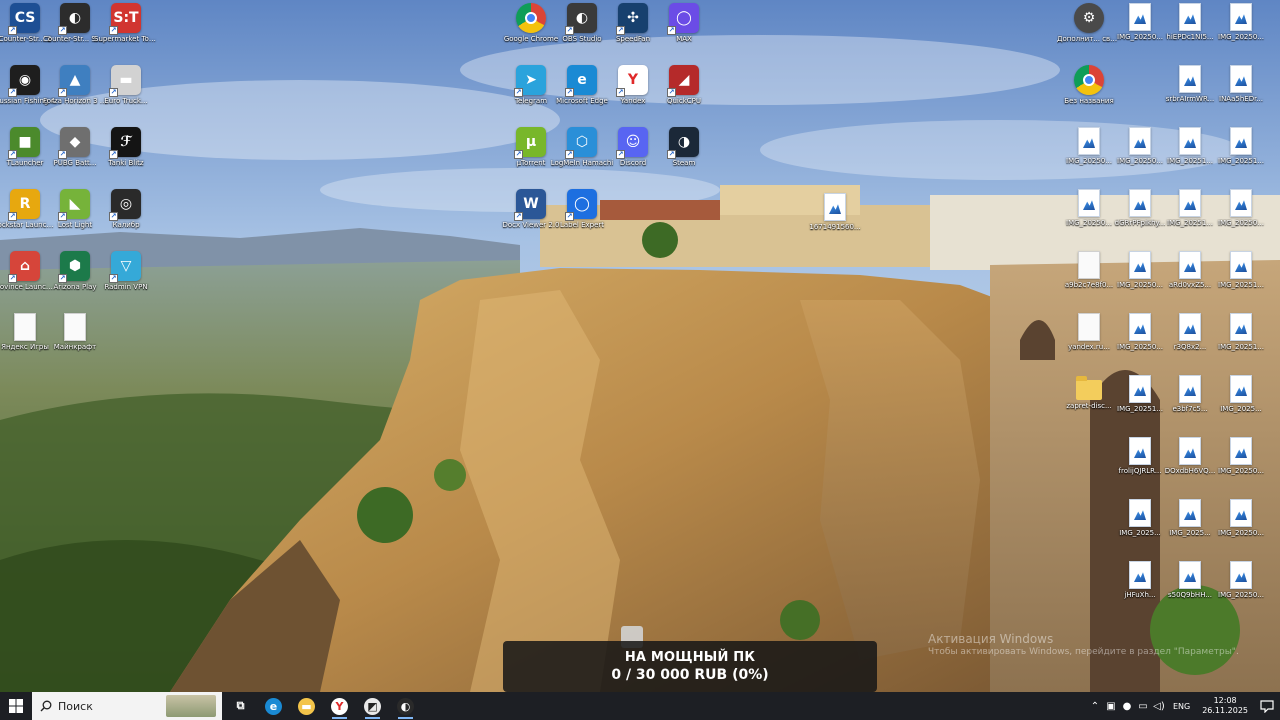  Describe the element at coordinates (1089, 101) in the screenshot. I see `icon-label: Без названия` at that location.